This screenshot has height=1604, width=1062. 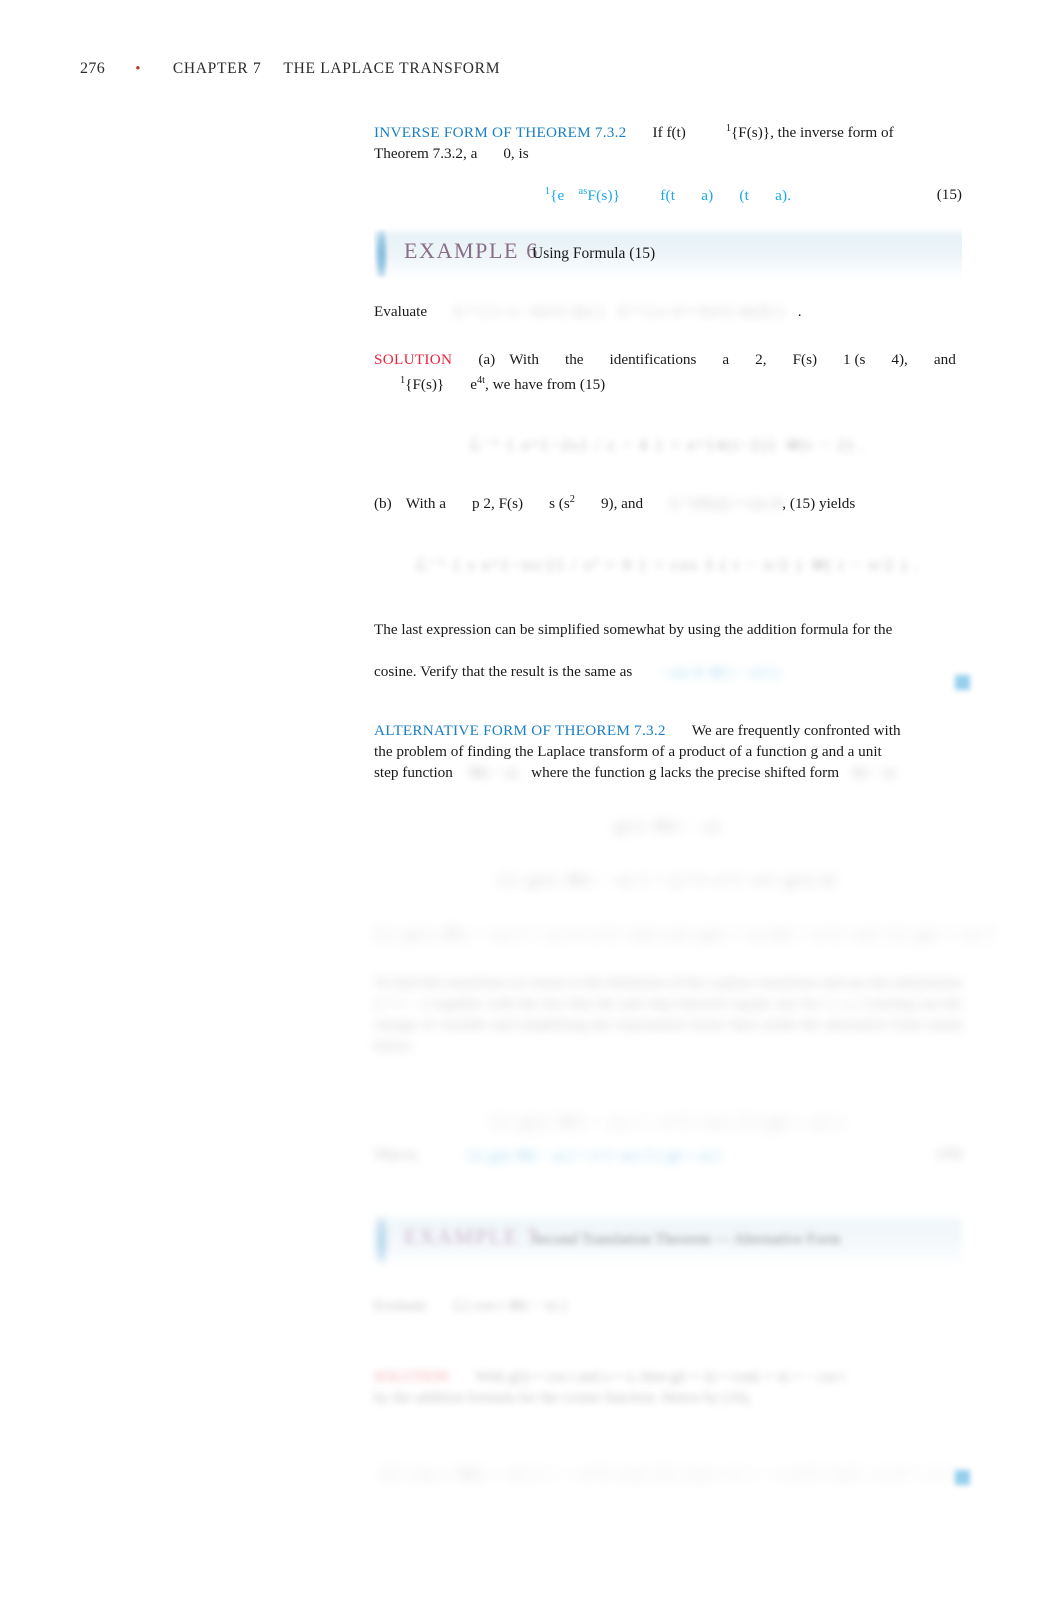 I want to click on equation-15-superscript-as: as, so click(x=583, y=192).